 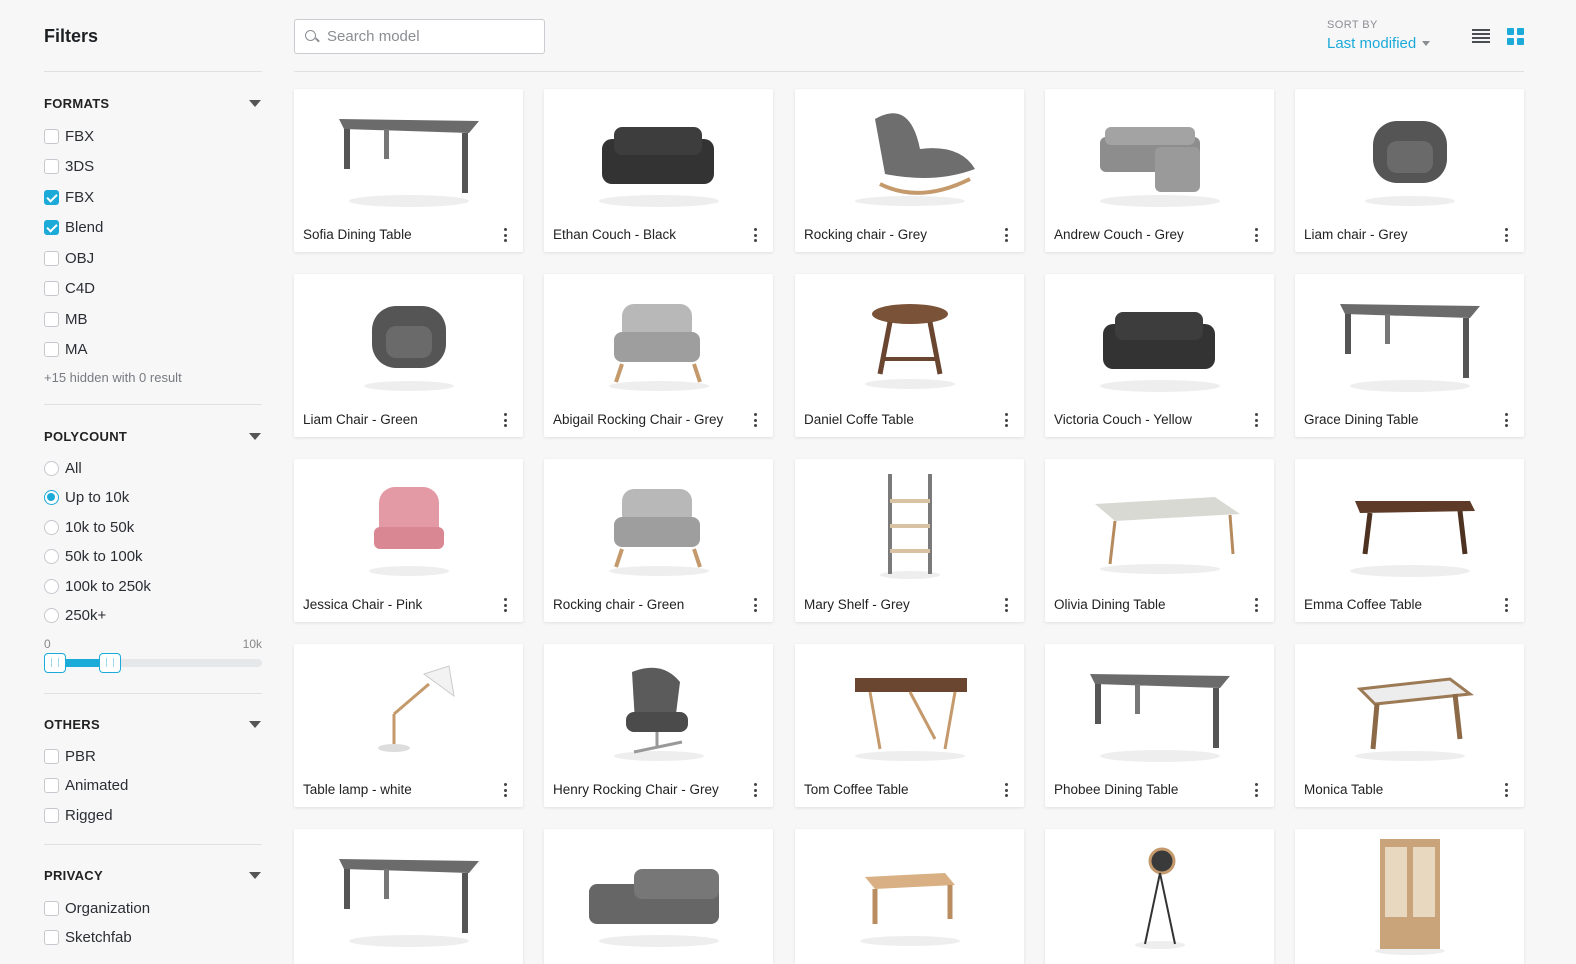 What do you see at coordinates (73, 228) in the screenshot?
I see `checkbox-option: Blend` at bounding box center [73, 228].